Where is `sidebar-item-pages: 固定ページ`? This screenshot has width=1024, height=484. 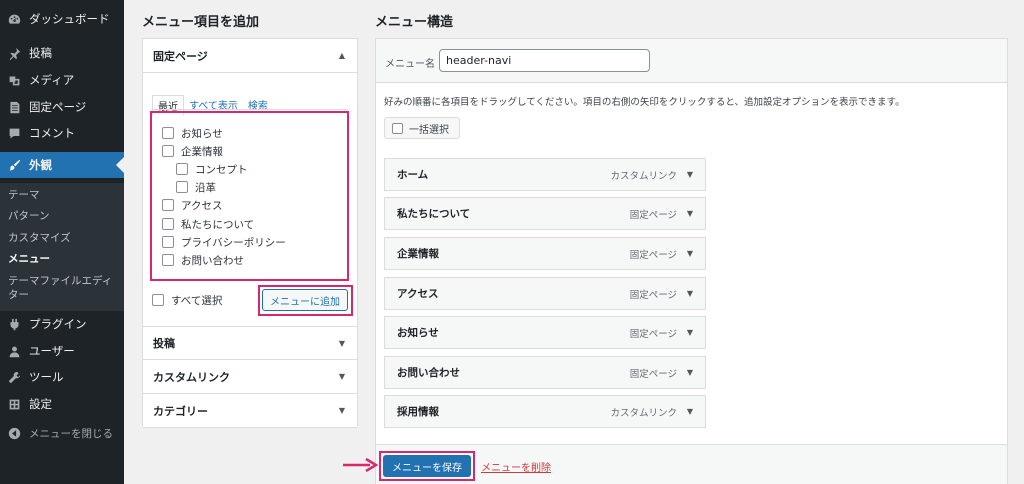
sidebar-item-pages: 固定ページ is located at coordinates (62, 107).